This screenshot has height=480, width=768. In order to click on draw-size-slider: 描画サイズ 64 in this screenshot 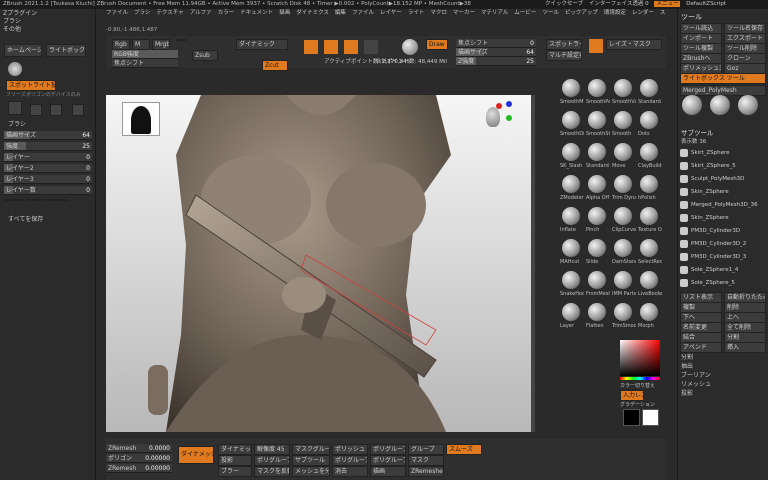, I will do `click(496, 52)`.